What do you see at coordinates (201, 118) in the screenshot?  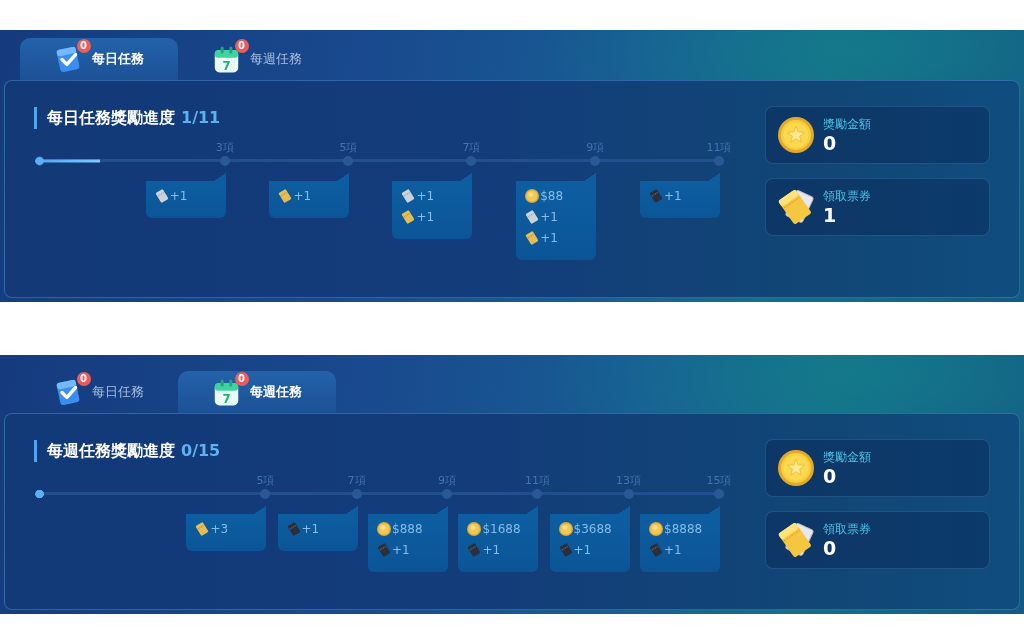 I see `progress-count: 1/11` at bounding box center [201, 118].